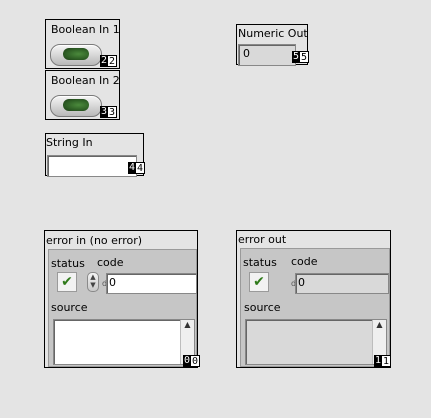 This screenshot has height=418, width=431. I want to click on error-out-code-label: code, so click(304, 261).